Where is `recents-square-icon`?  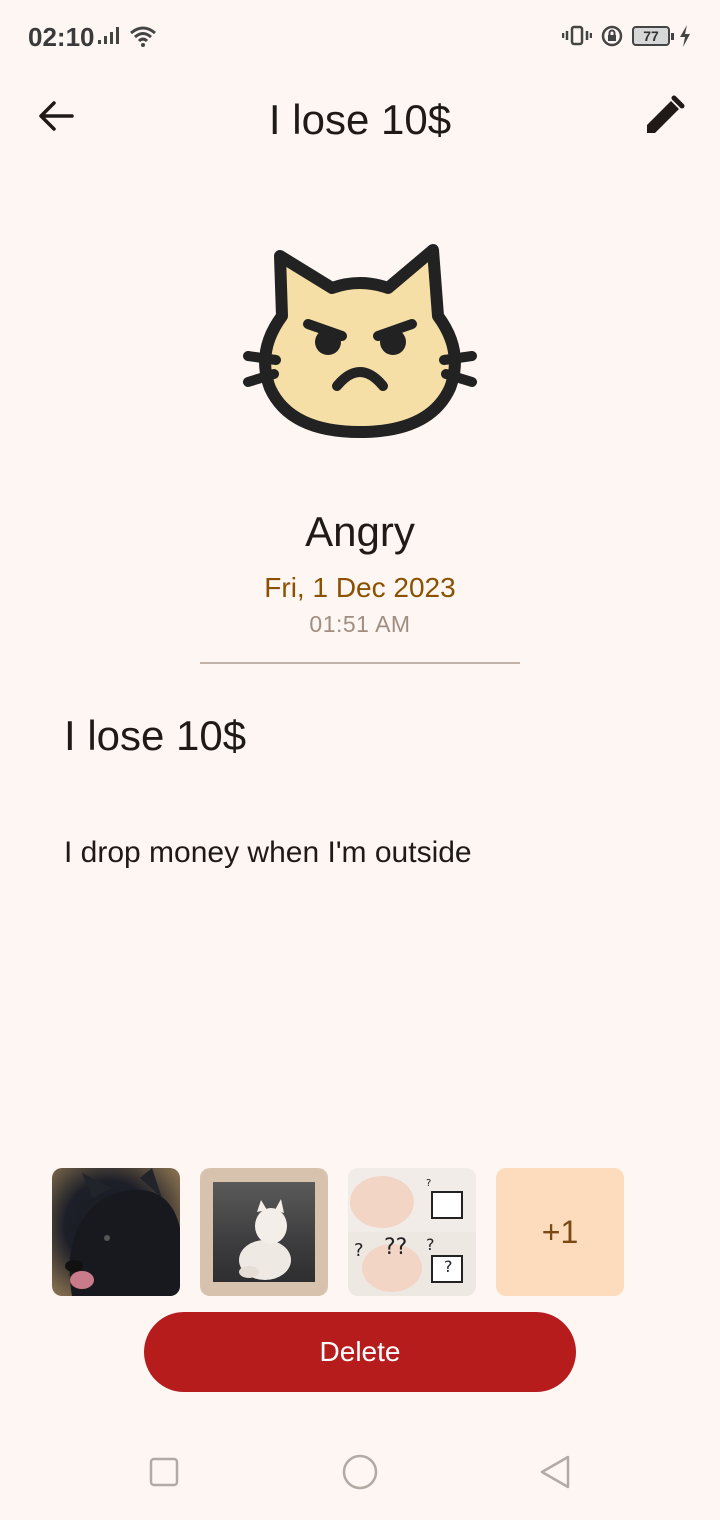
recents-square-icon is located at coordinates (164, 1472).